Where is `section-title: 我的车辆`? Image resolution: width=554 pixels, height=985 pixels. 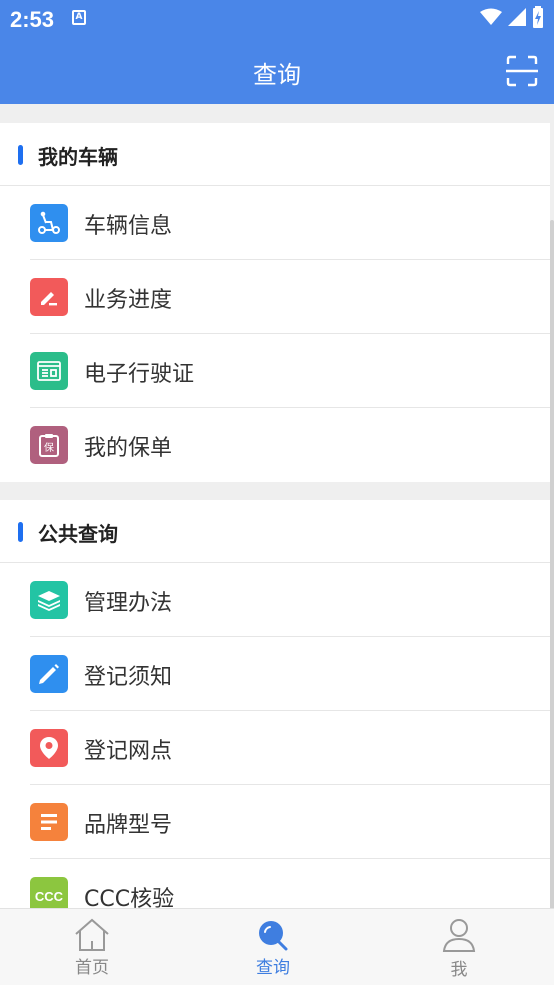
section-title: 我的车辆 is located at coordinates (78, 157).